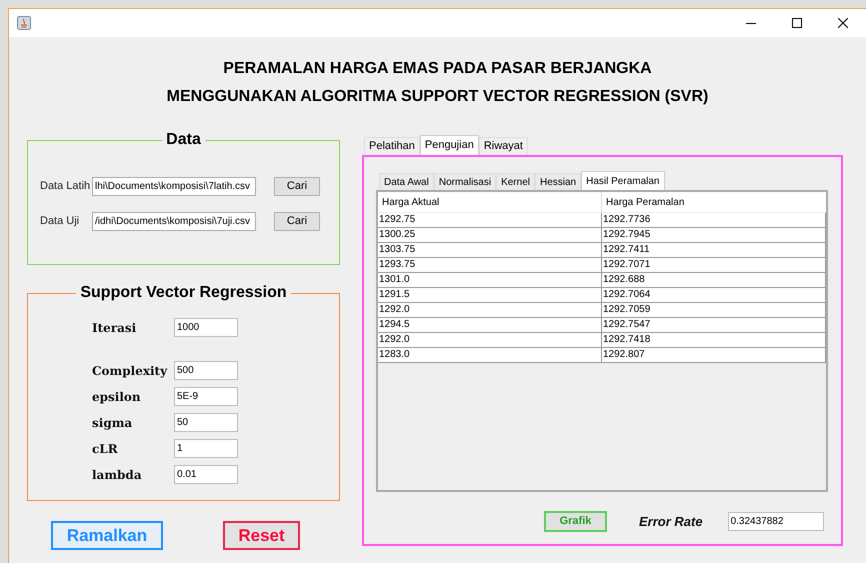 The width and height of the screenshot is (866, 563). Describe the element at coordinates (490, 250) in the screenshot. I see `table-cell: 1303.75` at that location.